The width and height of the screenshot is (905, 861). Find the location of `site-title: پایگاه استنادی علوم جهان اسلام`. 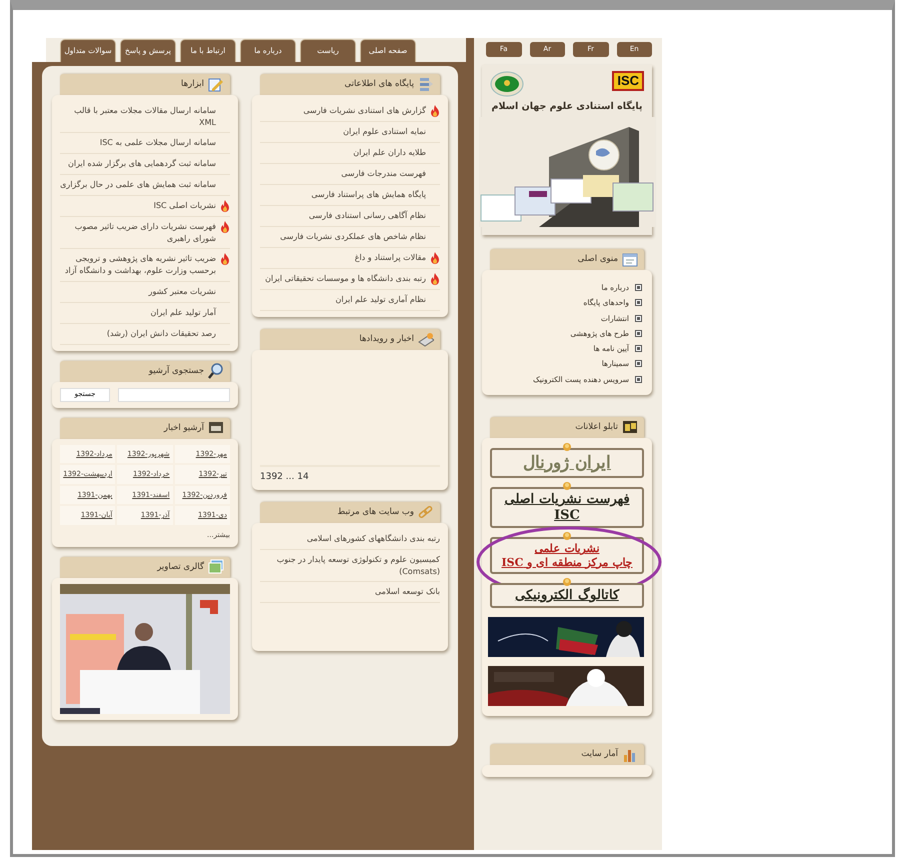

site-title: پایگاه استنادی علوم جهان اسلام is located at coordinates (567, 107).